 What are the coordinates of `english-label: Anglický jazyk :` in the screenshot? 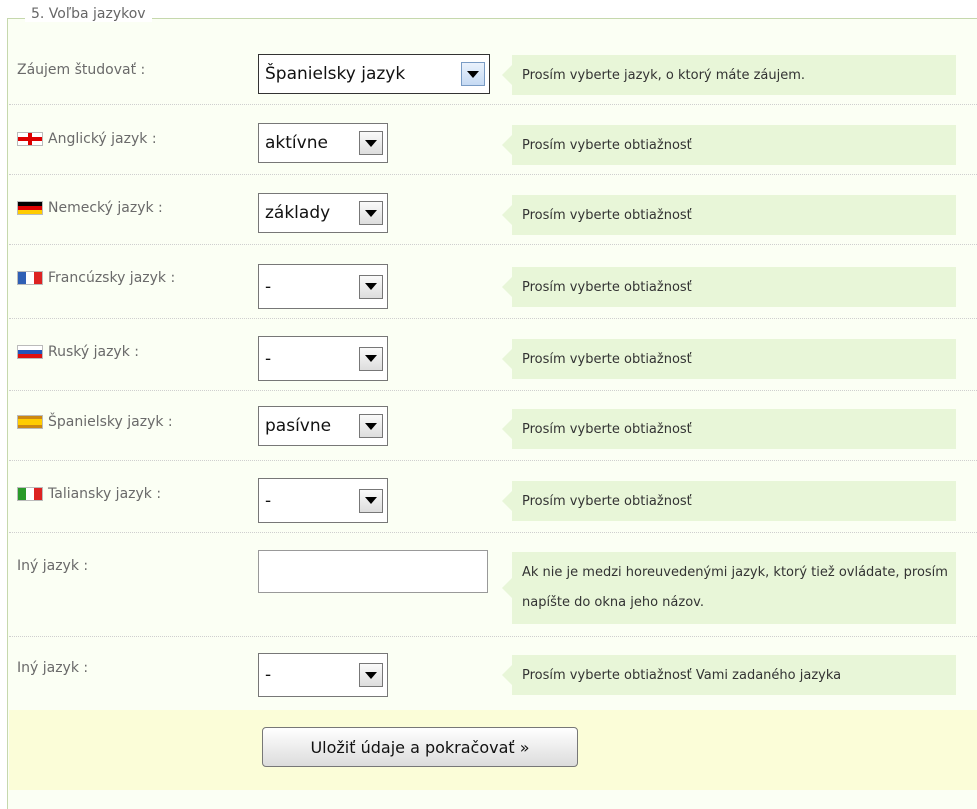 It's located at (87, 139).